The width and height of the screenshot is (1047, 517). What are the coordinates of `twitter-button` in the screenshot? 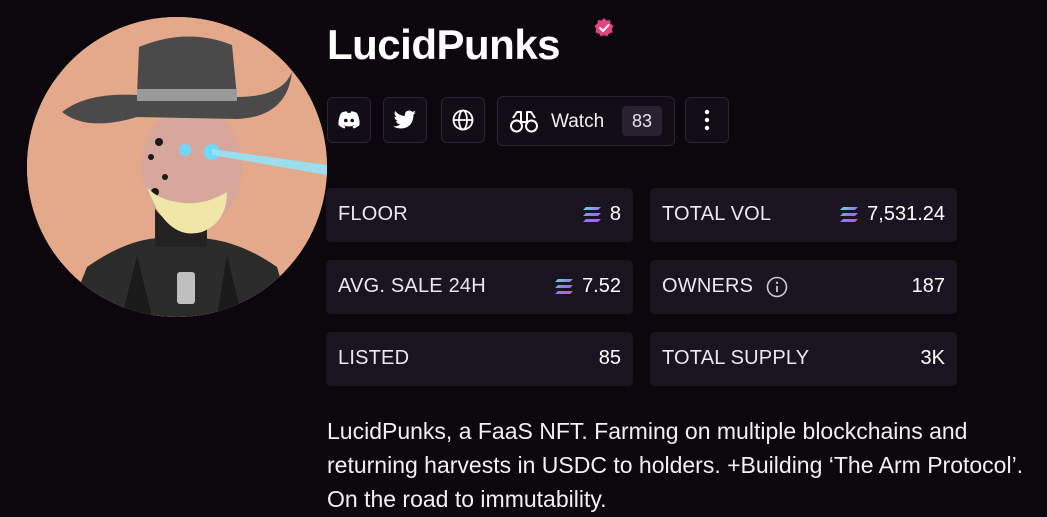 It's located at (405, 120).